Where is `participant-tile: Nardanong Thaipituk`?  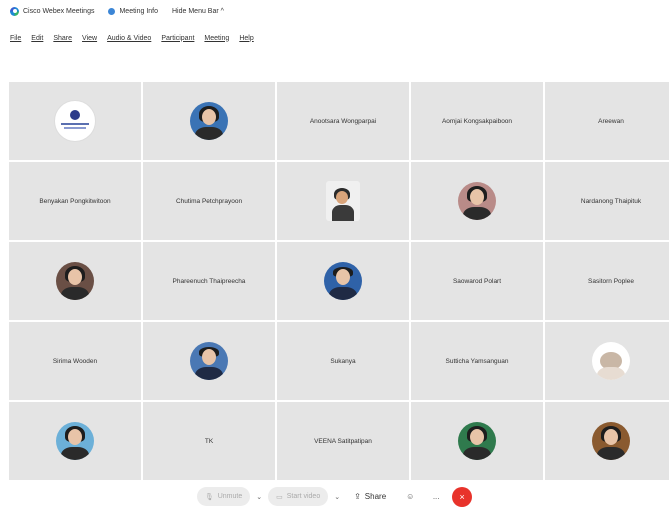 participant-tile: Nardanong Thaipituk is located at coordinates (607, 201).